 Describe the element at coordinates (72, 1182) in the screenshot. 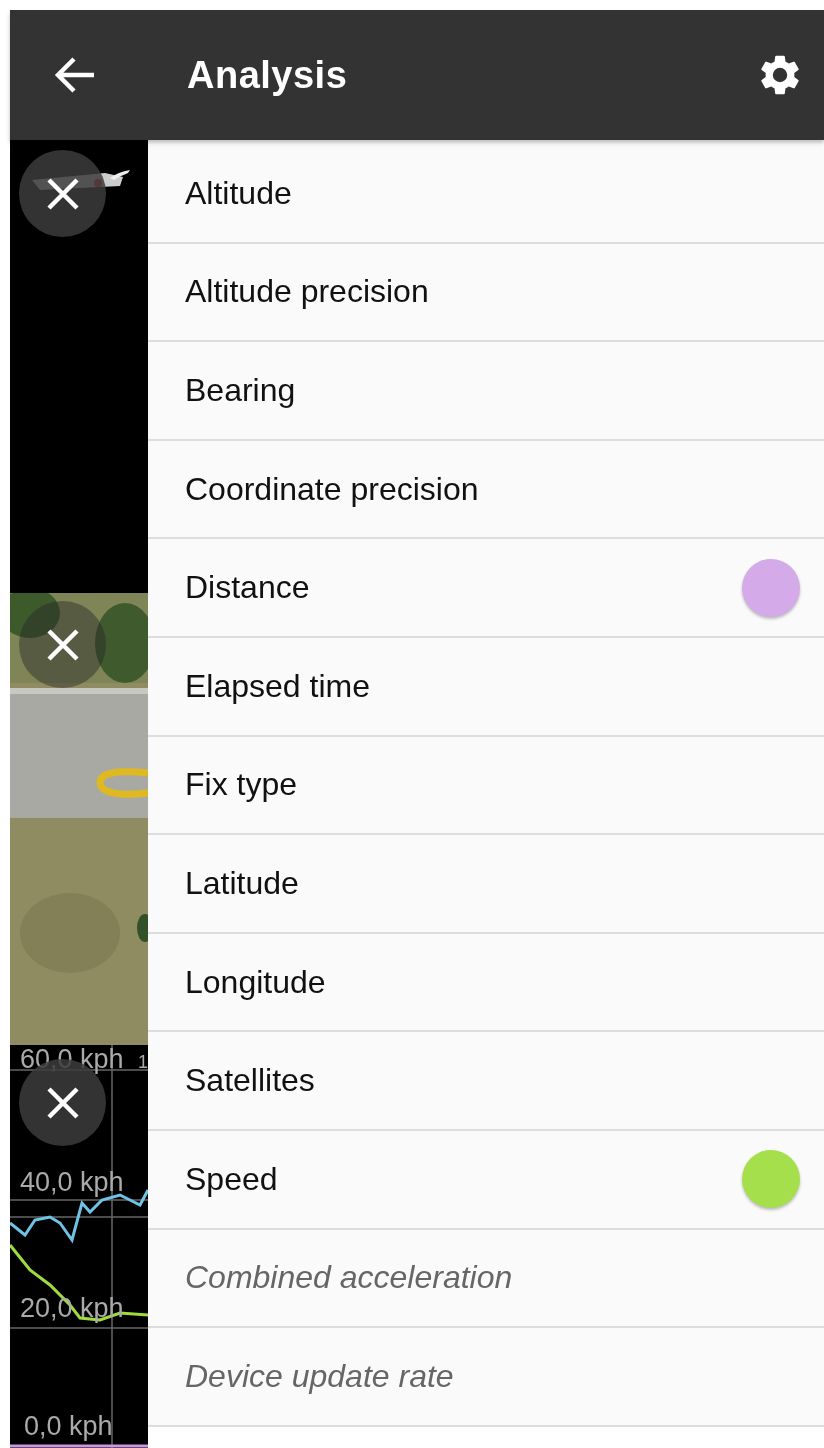

I see `axis-label: 40,0 kph` at that location.